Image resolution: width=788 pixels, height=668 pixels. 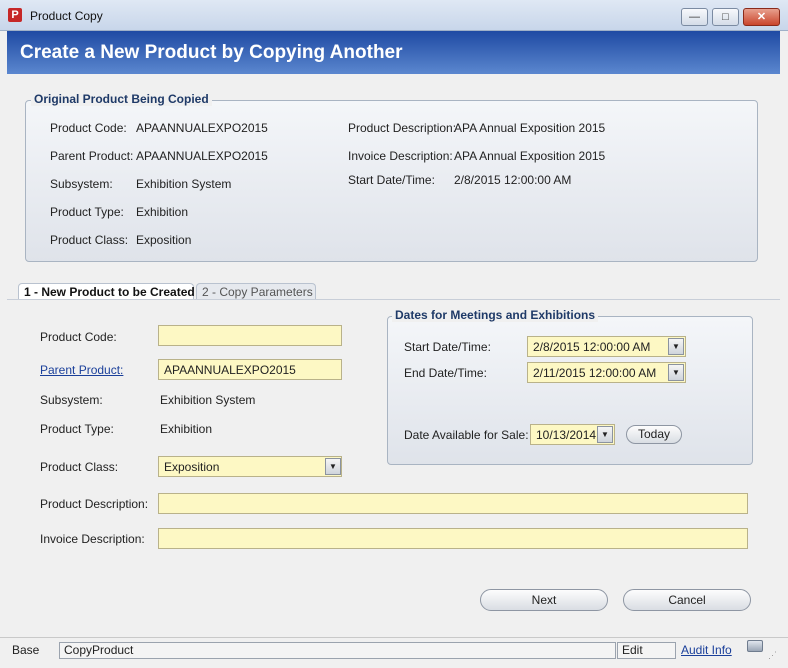 I want to click on subsystem-value: Exhibition System, so click(x=208, y=400).